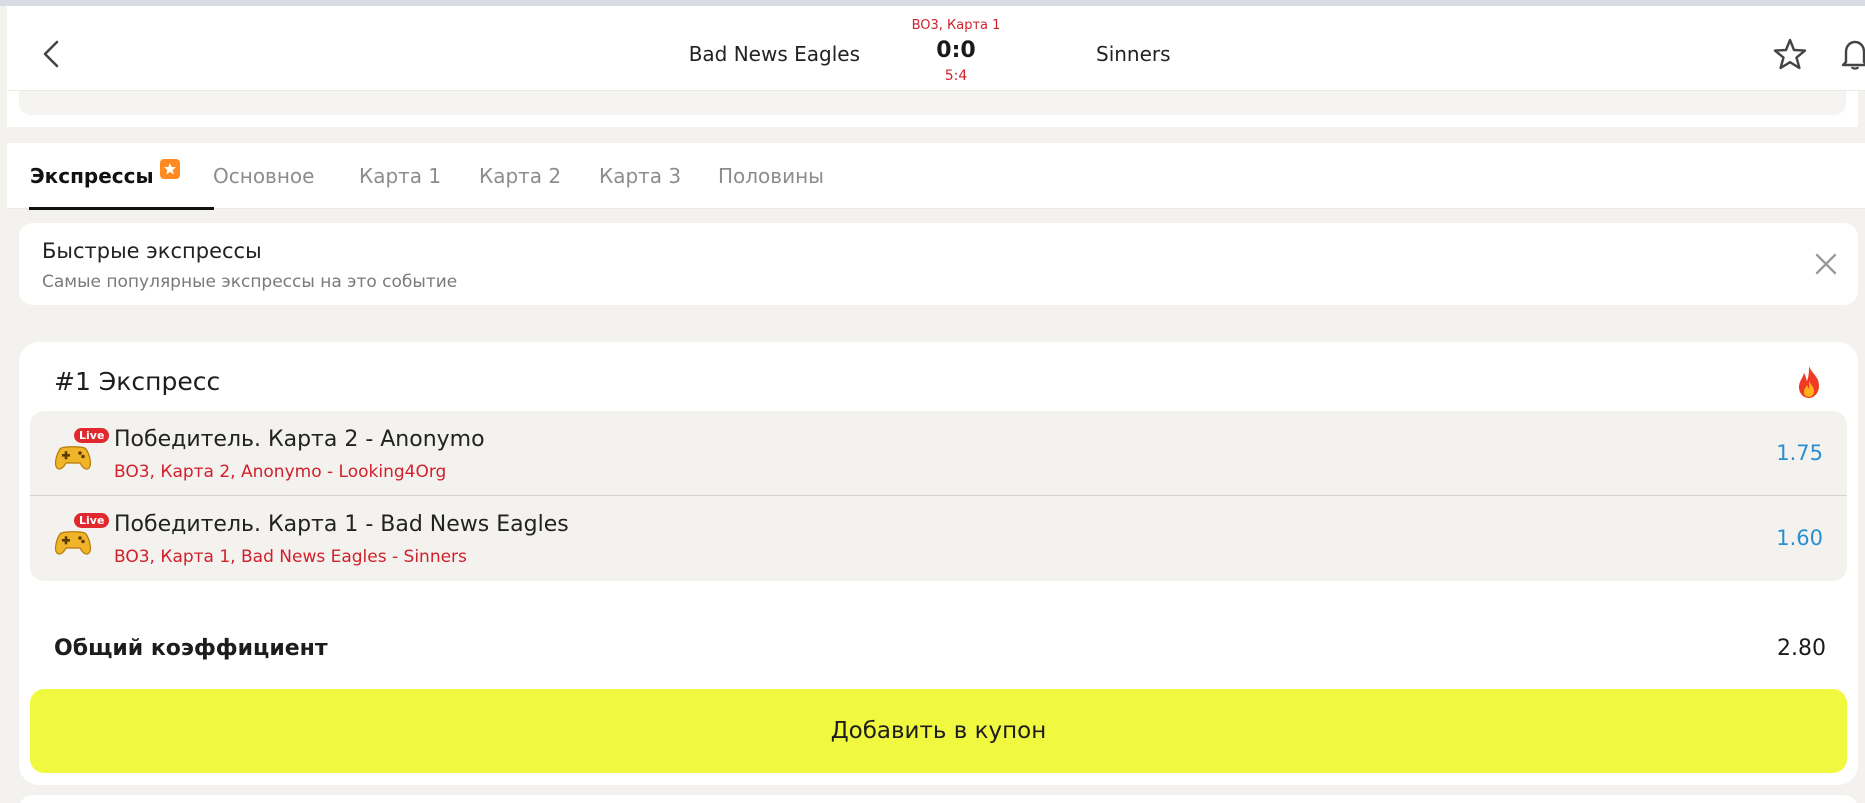 The height and width of the screenshot is (803, 1865). Describe the element at coordinates (932, 103) in the screenshot. I see `collapsed-panel-inner` at that location.